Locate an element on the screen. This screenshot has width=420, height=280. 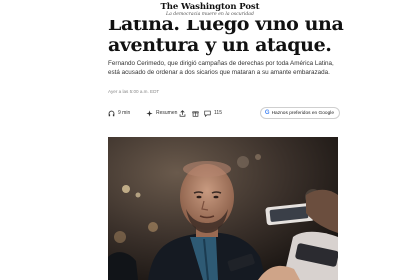
headline-line-2: aventura y un ataque. is located at coordinates (220, 45).